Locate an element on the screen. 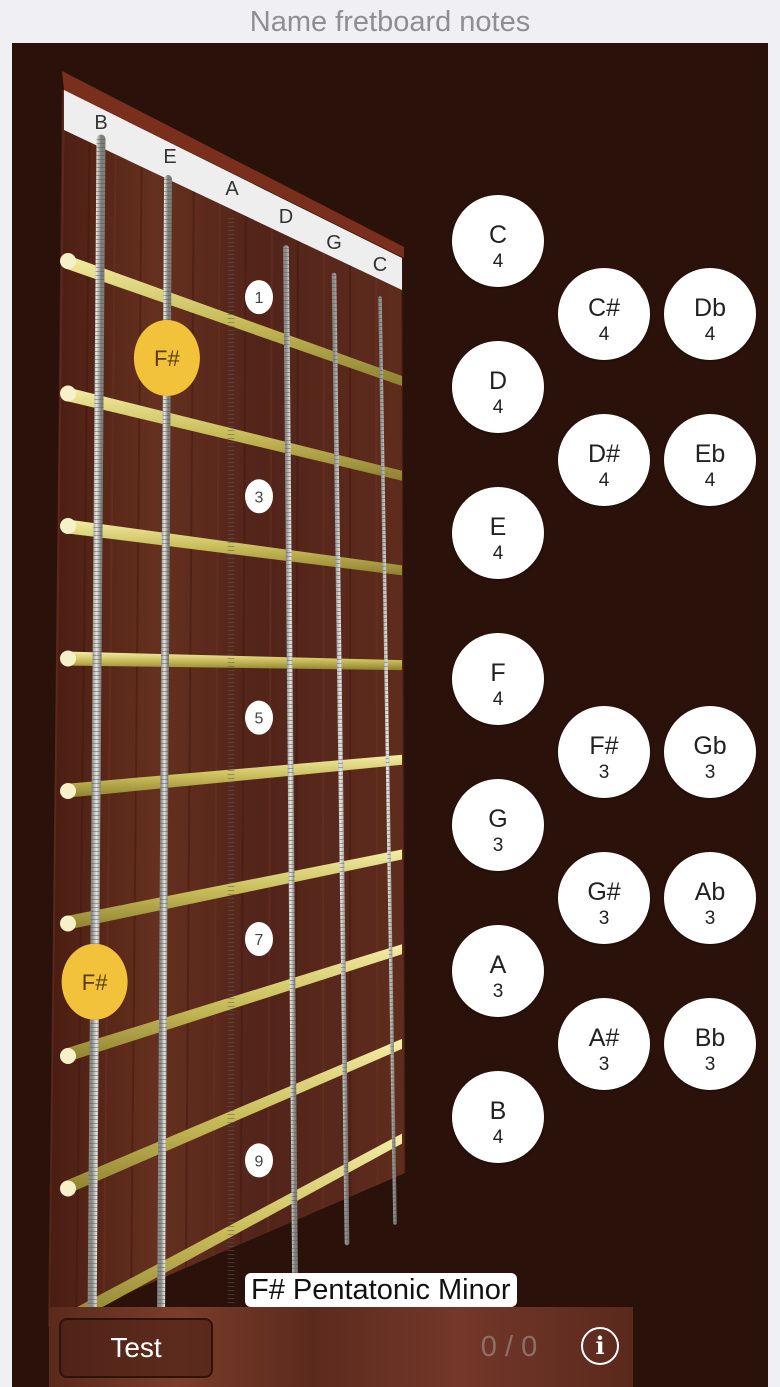 Image resolution: width=780 pixels, height=1387 pixels. note-name: C# is located at coordinates (604, 308).